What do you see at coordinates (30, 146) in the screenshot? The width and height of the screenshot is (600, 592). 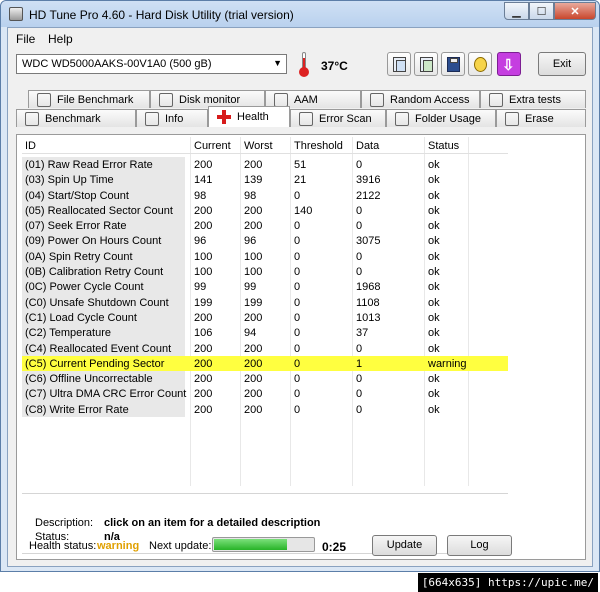 I see `column-id: ID` at bounding box center [30, 146].